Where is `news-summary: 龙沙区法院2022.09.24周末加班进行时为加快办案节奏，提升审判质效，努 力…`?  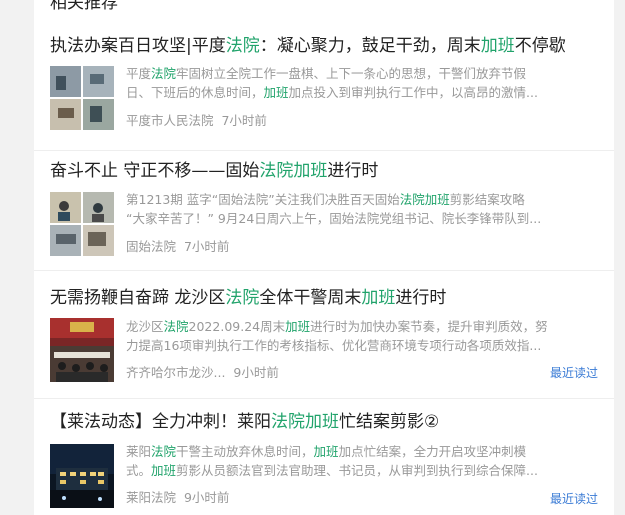
news-summary: 龙沙区法院2022.09.24周末加班进行时为加快办案节奏，提升审判质效，努 力… is located at coordinates (337, 336).